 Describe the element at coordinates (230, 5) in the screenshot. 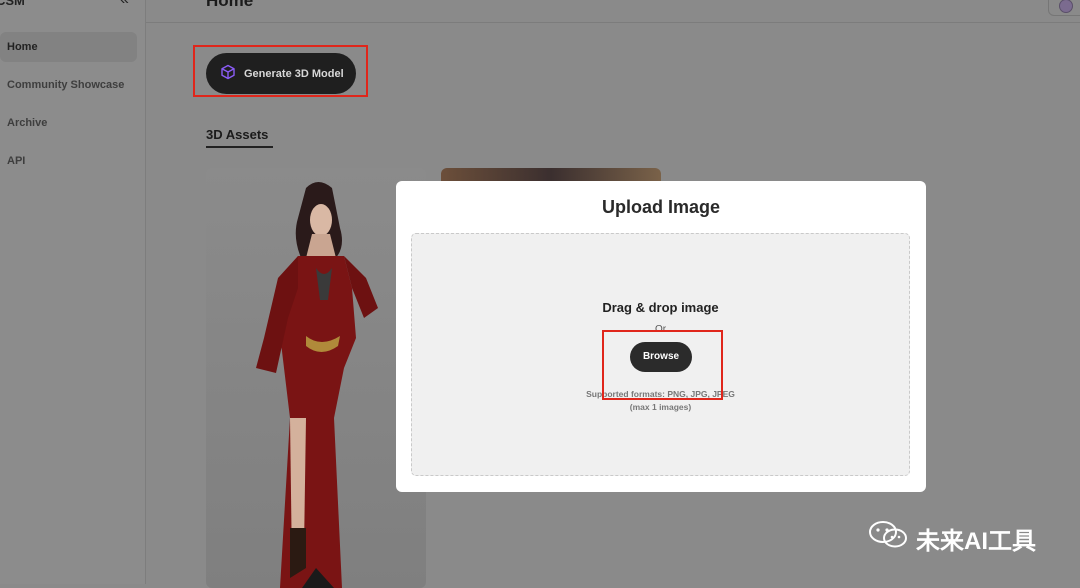

I see `page-title: Home` at that location.